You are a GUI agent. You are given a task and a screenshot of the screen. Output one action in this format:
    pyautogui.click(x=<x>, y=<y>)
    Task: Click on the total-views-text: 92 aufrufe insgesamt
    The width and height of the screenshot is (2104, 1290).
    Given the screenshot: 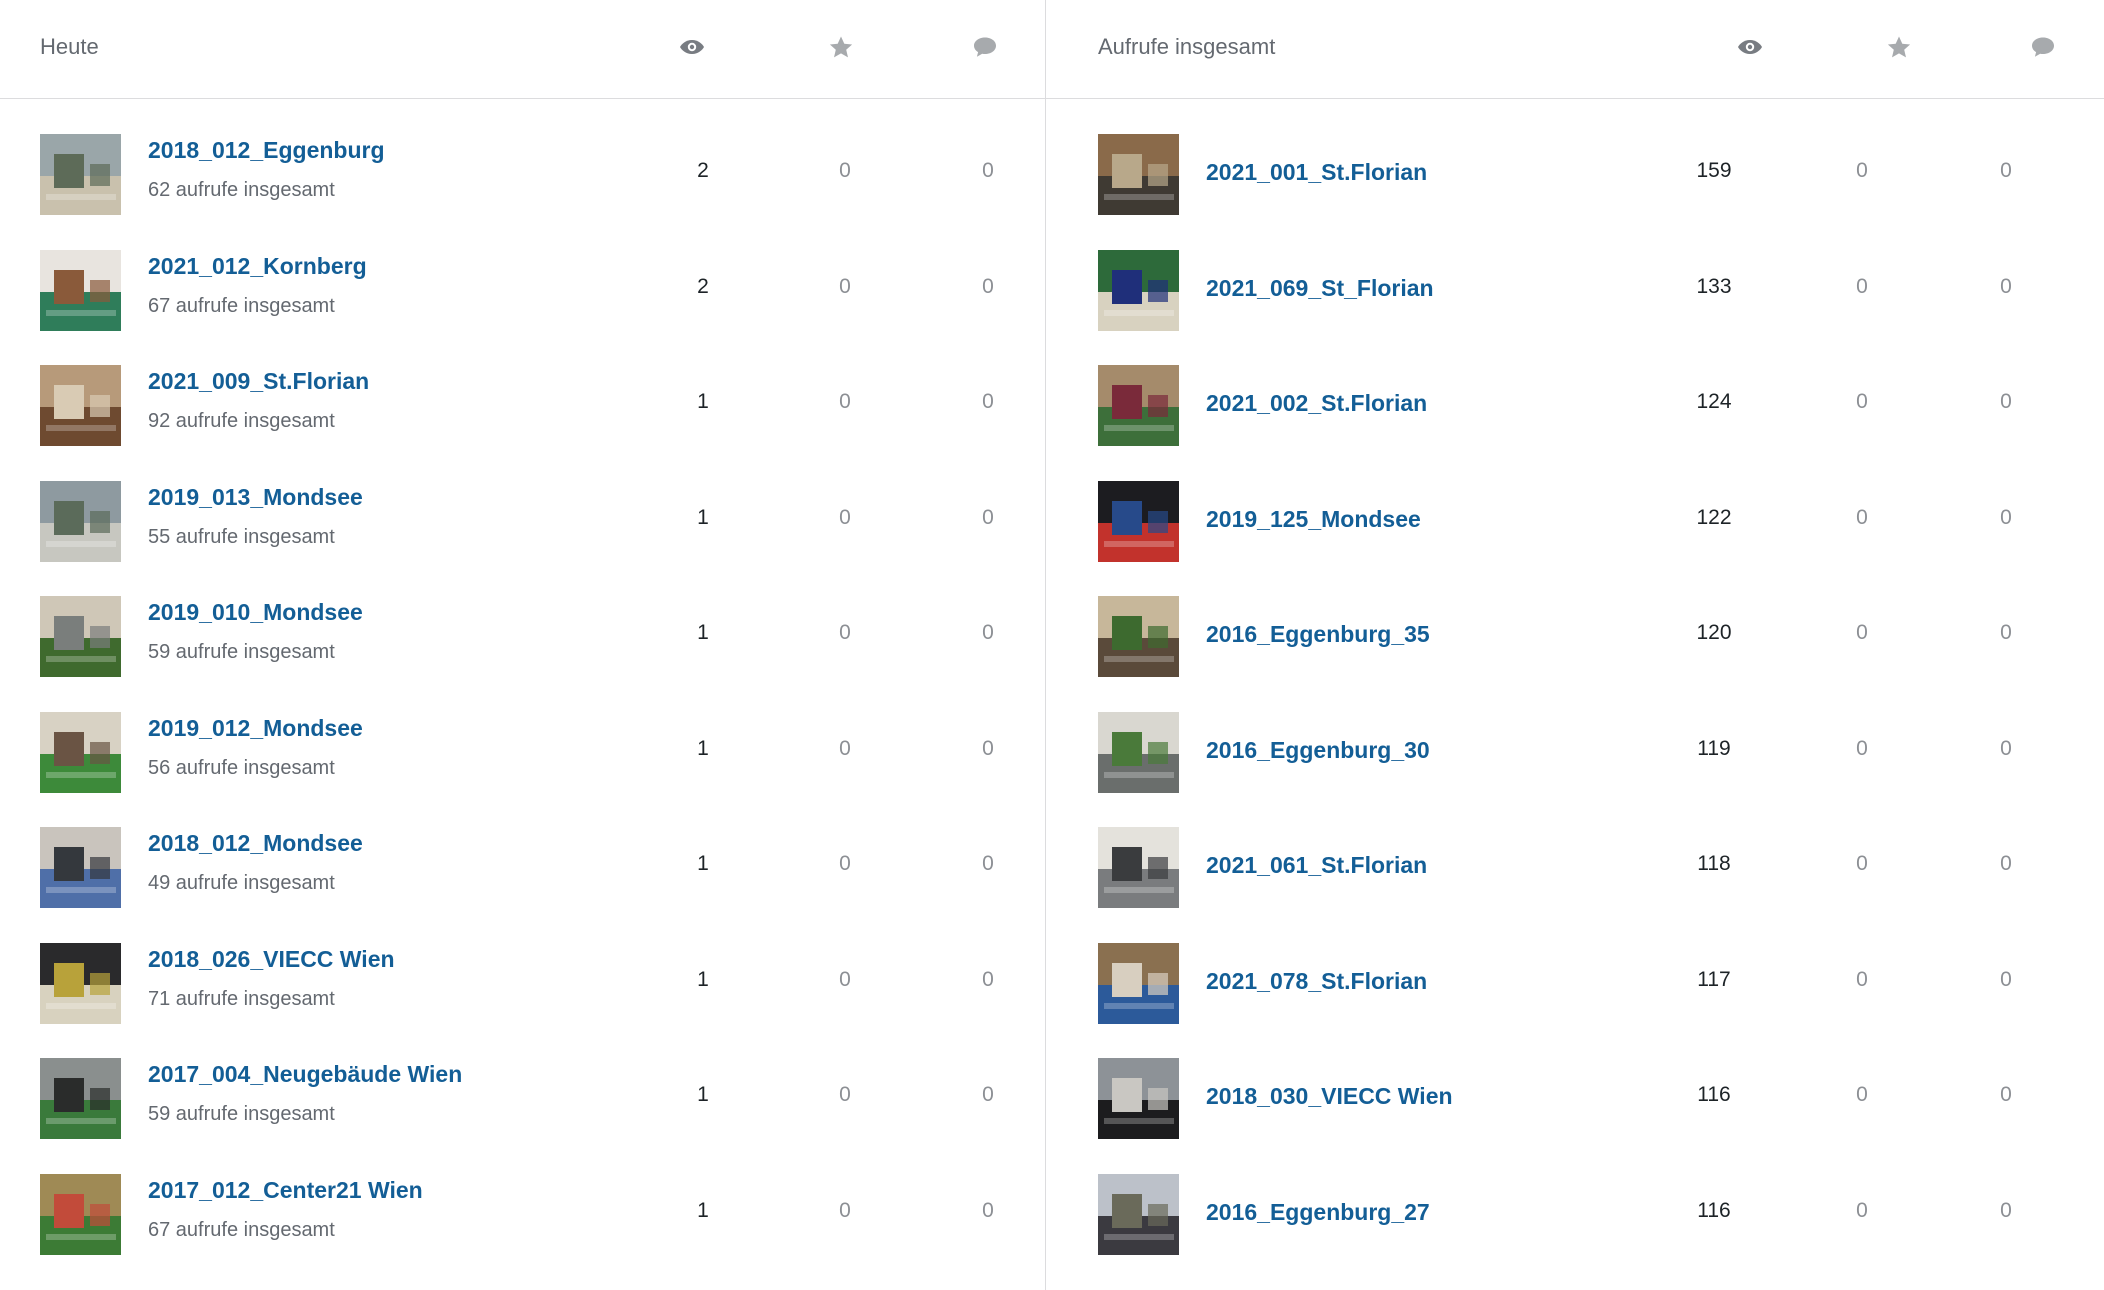 What is the action you would take?
    pyautogui.click(x=241, y=421)
    